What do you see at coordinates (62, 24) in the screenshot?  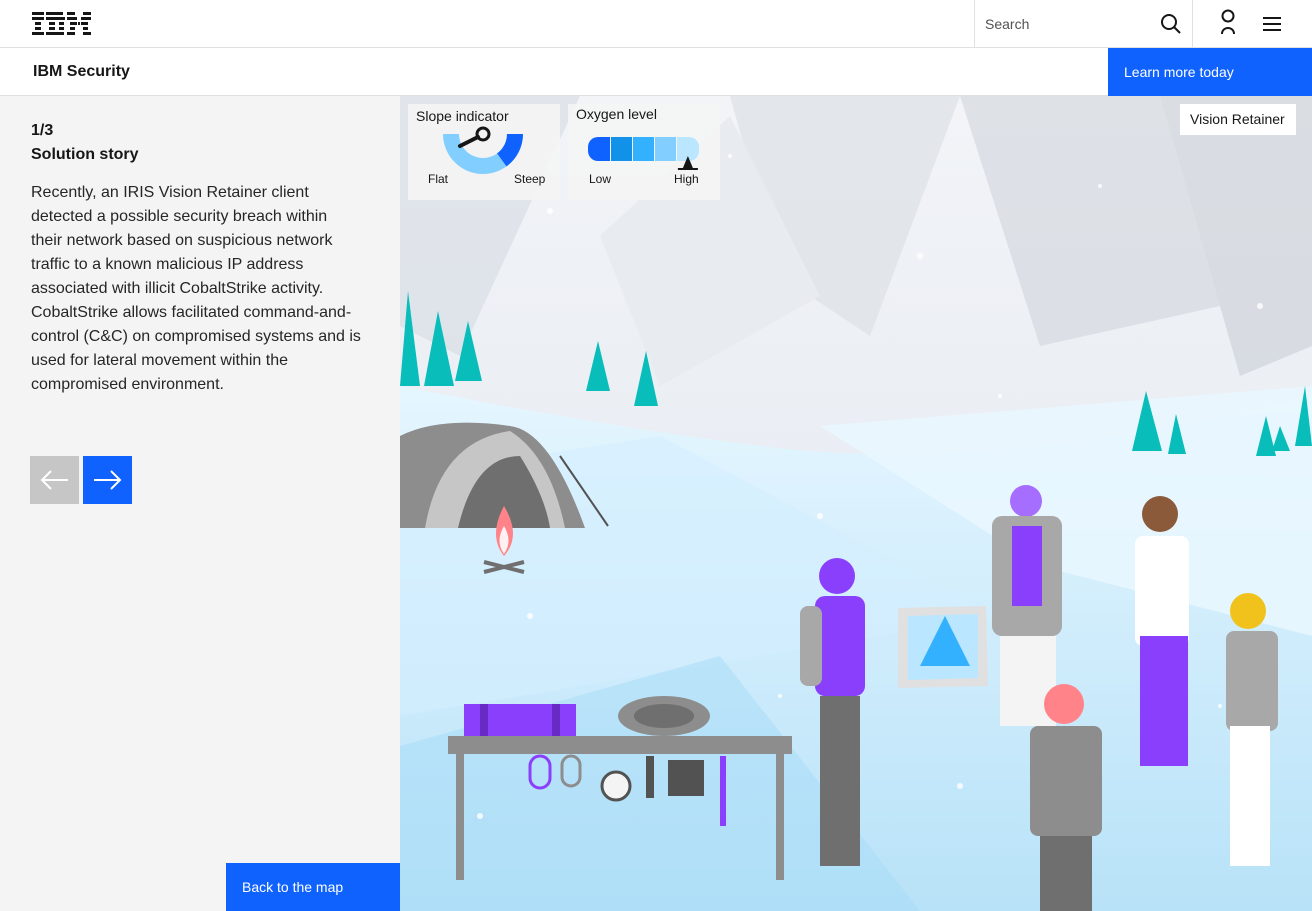 I see `ibm-logo` at bounding box center [62, 24].